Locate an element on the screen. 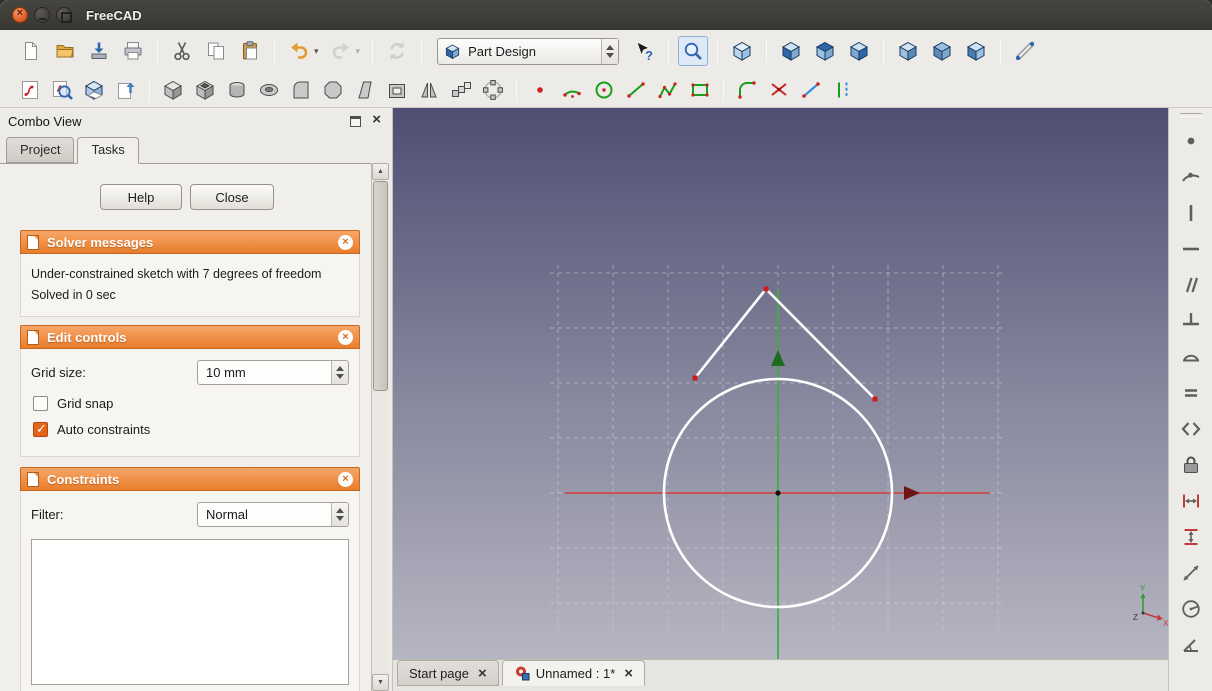 The image size is (1212, 691). fit-all-button is located at coordinates (693, 51).